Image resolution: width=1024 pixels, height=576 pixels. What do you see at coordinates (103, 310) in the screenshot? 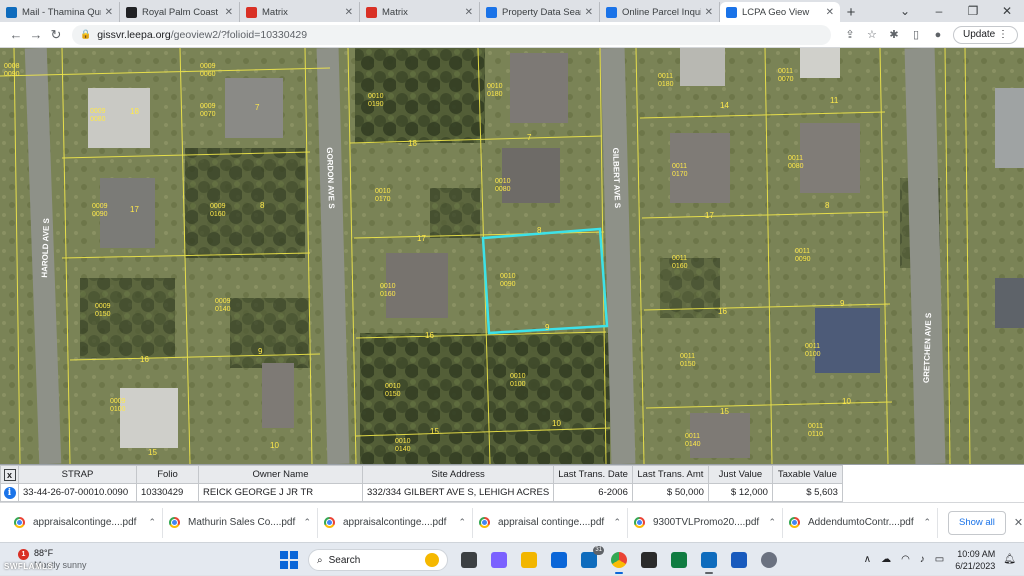
I see `parcel-label: 0009 0150` at bounding box center [103, 310].